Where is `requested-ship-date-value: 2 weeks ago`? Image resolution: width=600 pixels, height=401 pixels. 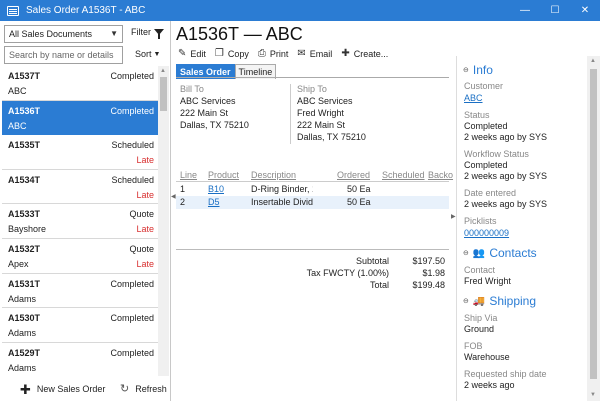 requested-ship-date-value: 2 weeks ago is located at coordinates (489, 385).